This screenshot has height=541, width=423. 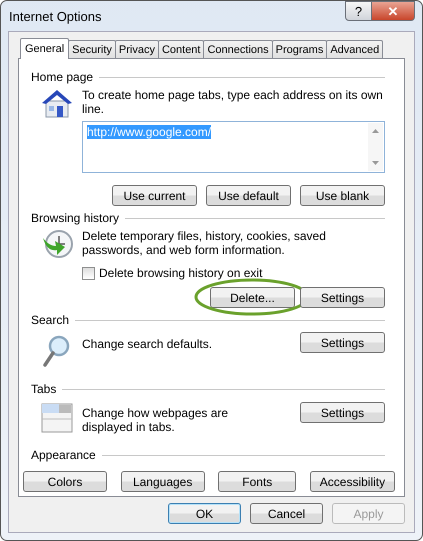 I want to click on home-page-button: Use default, so click(x=248, y=195).